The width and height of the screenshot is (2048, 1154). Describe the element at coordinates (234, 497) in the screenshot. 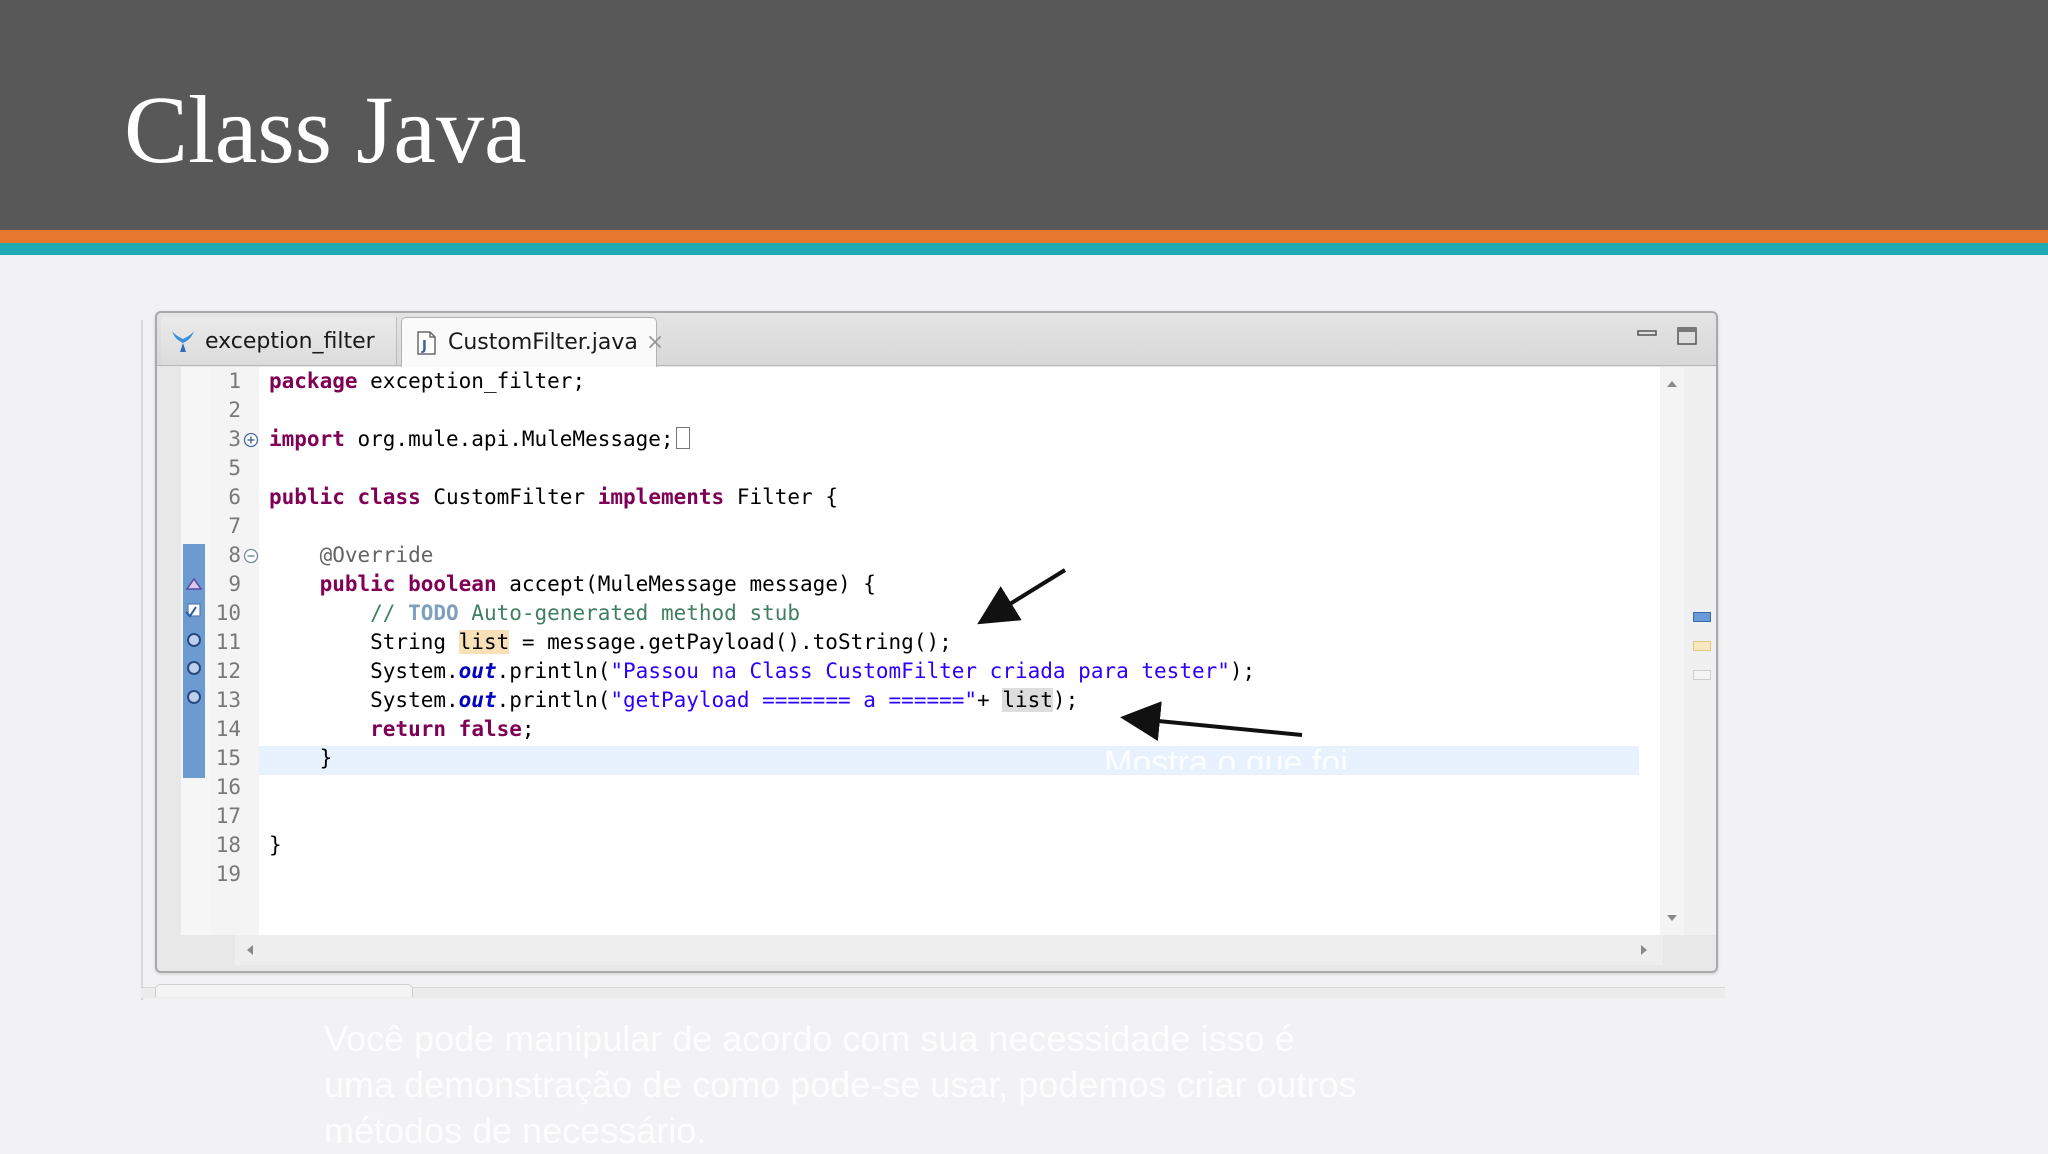

I see `line-number: 6` at that location.